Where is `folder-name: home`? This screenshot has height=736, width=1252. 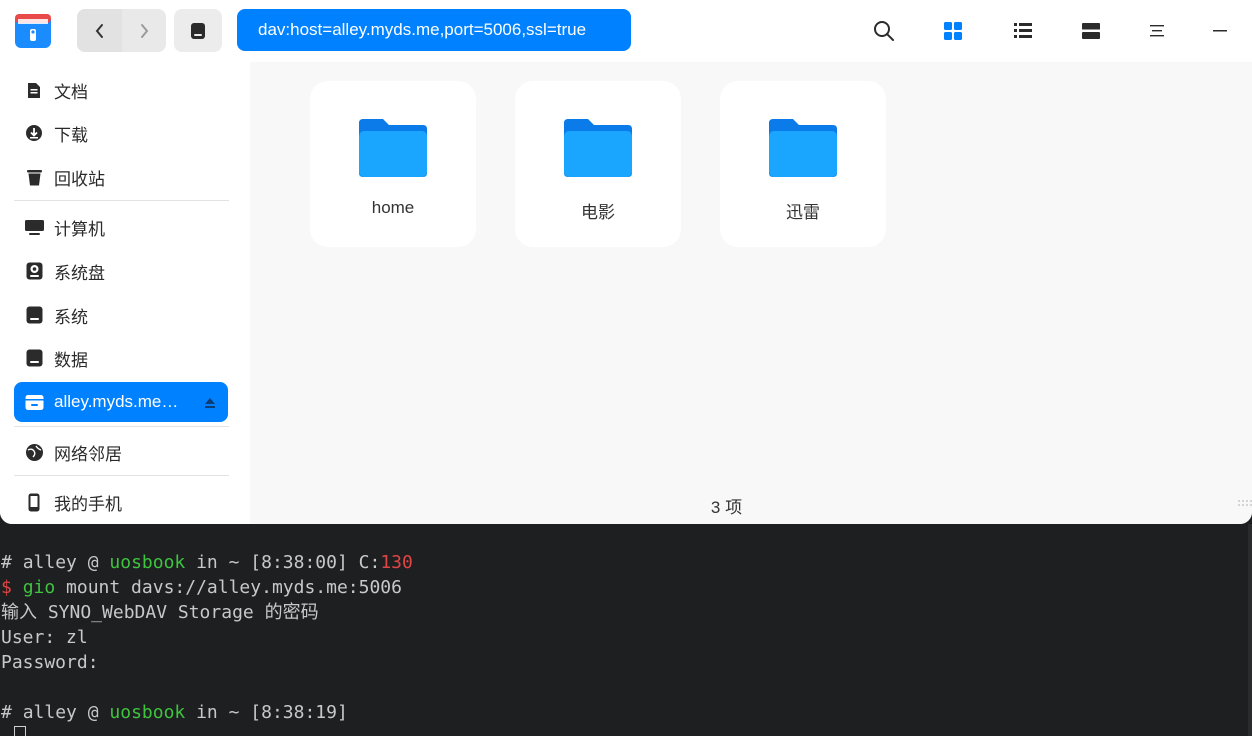 folder-name: home is located at coordinates (393, 207).